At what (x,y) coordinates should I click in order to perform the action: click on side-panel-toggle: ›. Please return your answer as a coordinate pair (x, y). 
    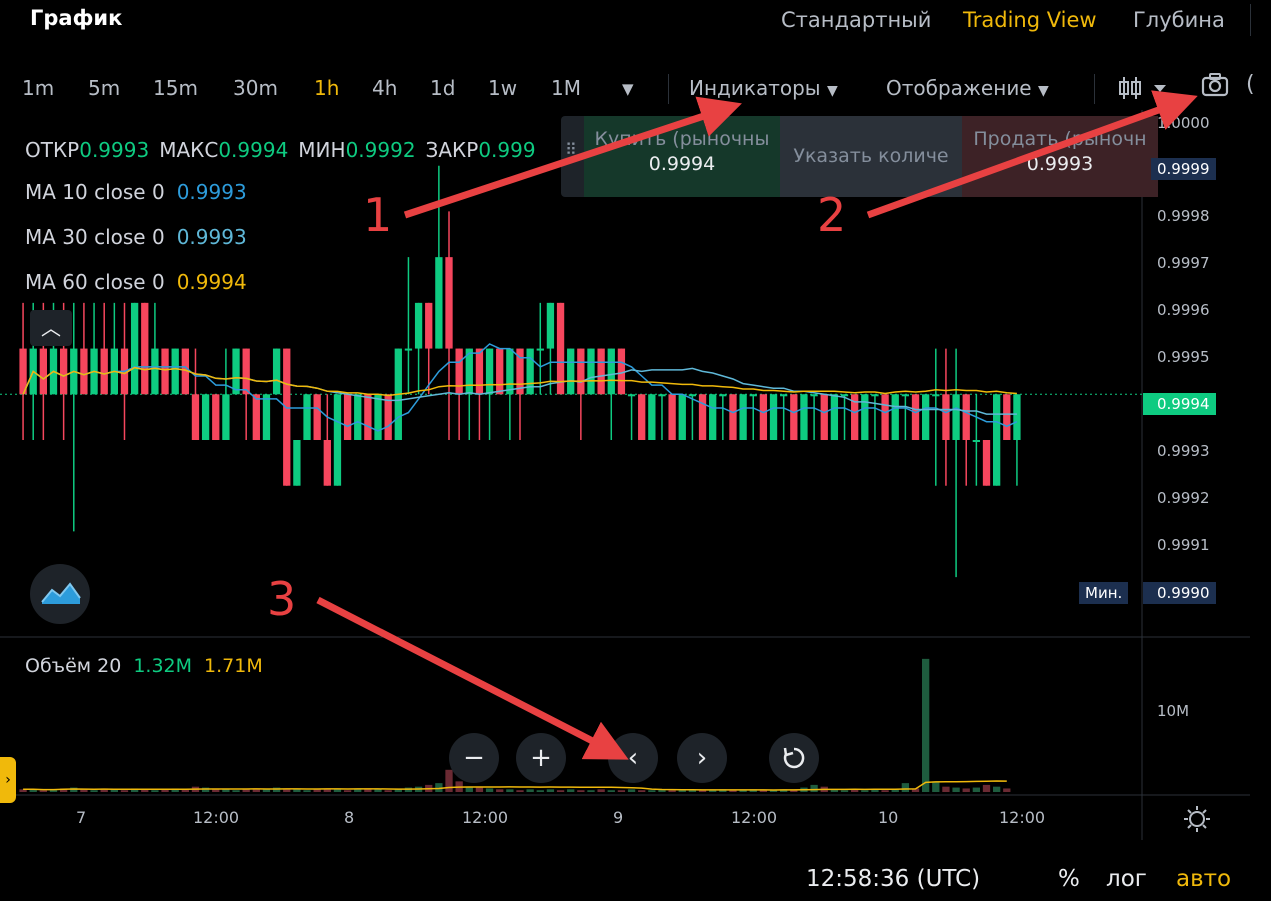
    Looking at the image, I should click on (8, 780).